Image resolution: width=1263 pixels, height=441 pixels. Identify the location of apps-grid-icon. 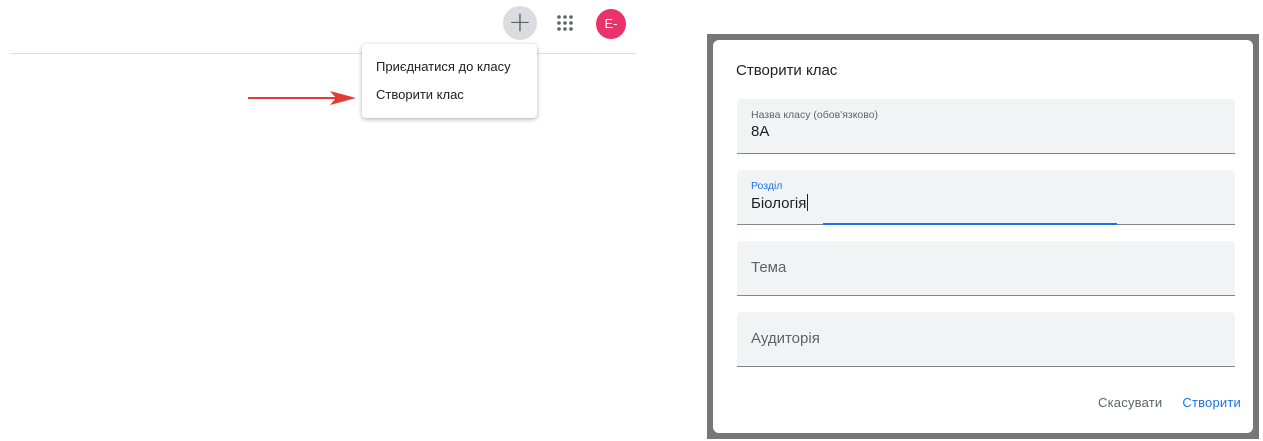
(565, 23).